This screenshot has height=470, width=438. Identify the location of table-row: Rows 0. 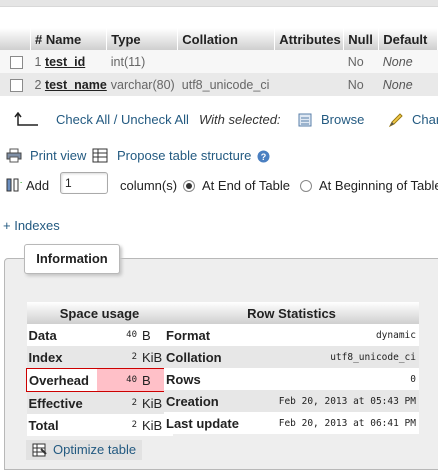
(291, 379).